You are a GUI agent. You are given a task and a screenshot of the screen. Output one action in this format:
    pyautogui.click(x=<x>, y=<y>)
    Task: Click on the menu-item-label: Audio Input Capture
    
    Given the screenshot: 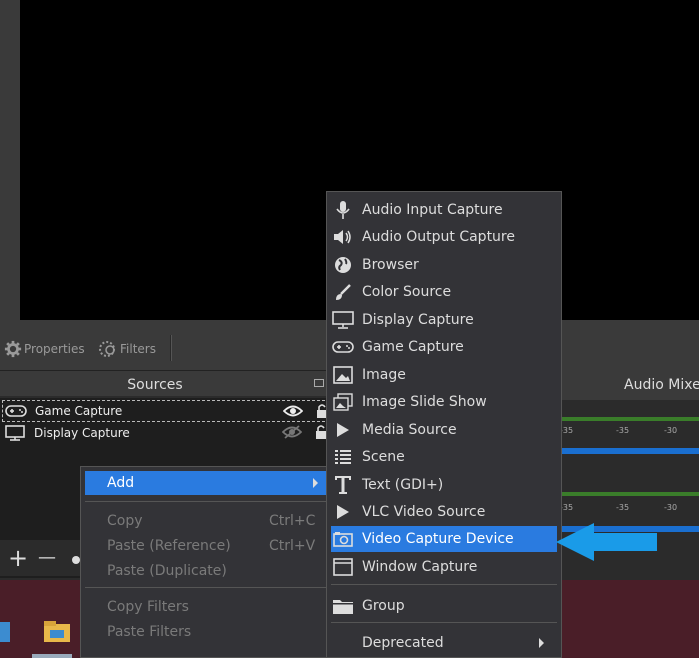 What is the action you would take?
    pyautogui.click(x=432, y=210)
    